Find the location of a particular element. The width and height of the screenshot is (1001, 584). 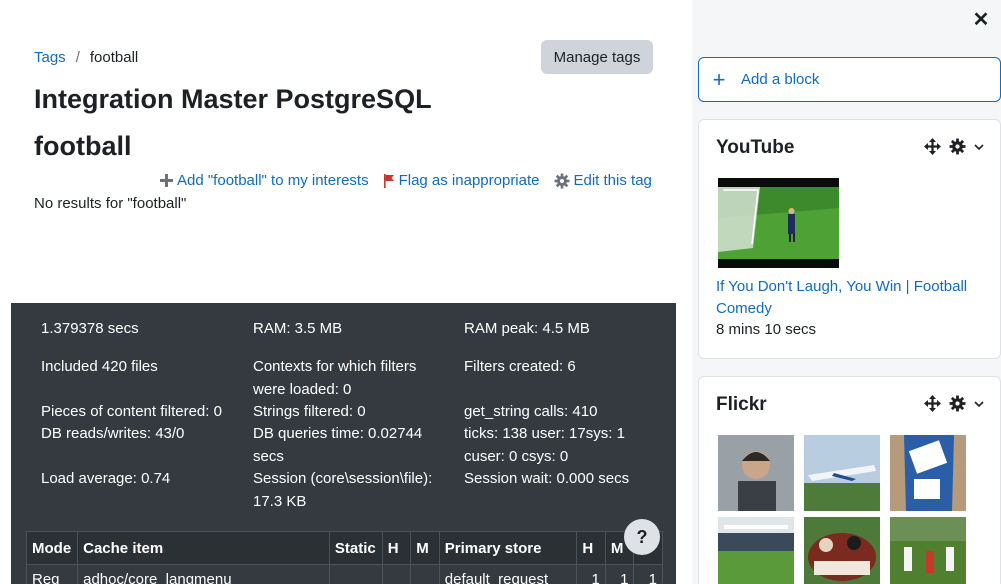

perf-session-wait: Session wait: 0.000 secs is located at coordinates (547, 478).